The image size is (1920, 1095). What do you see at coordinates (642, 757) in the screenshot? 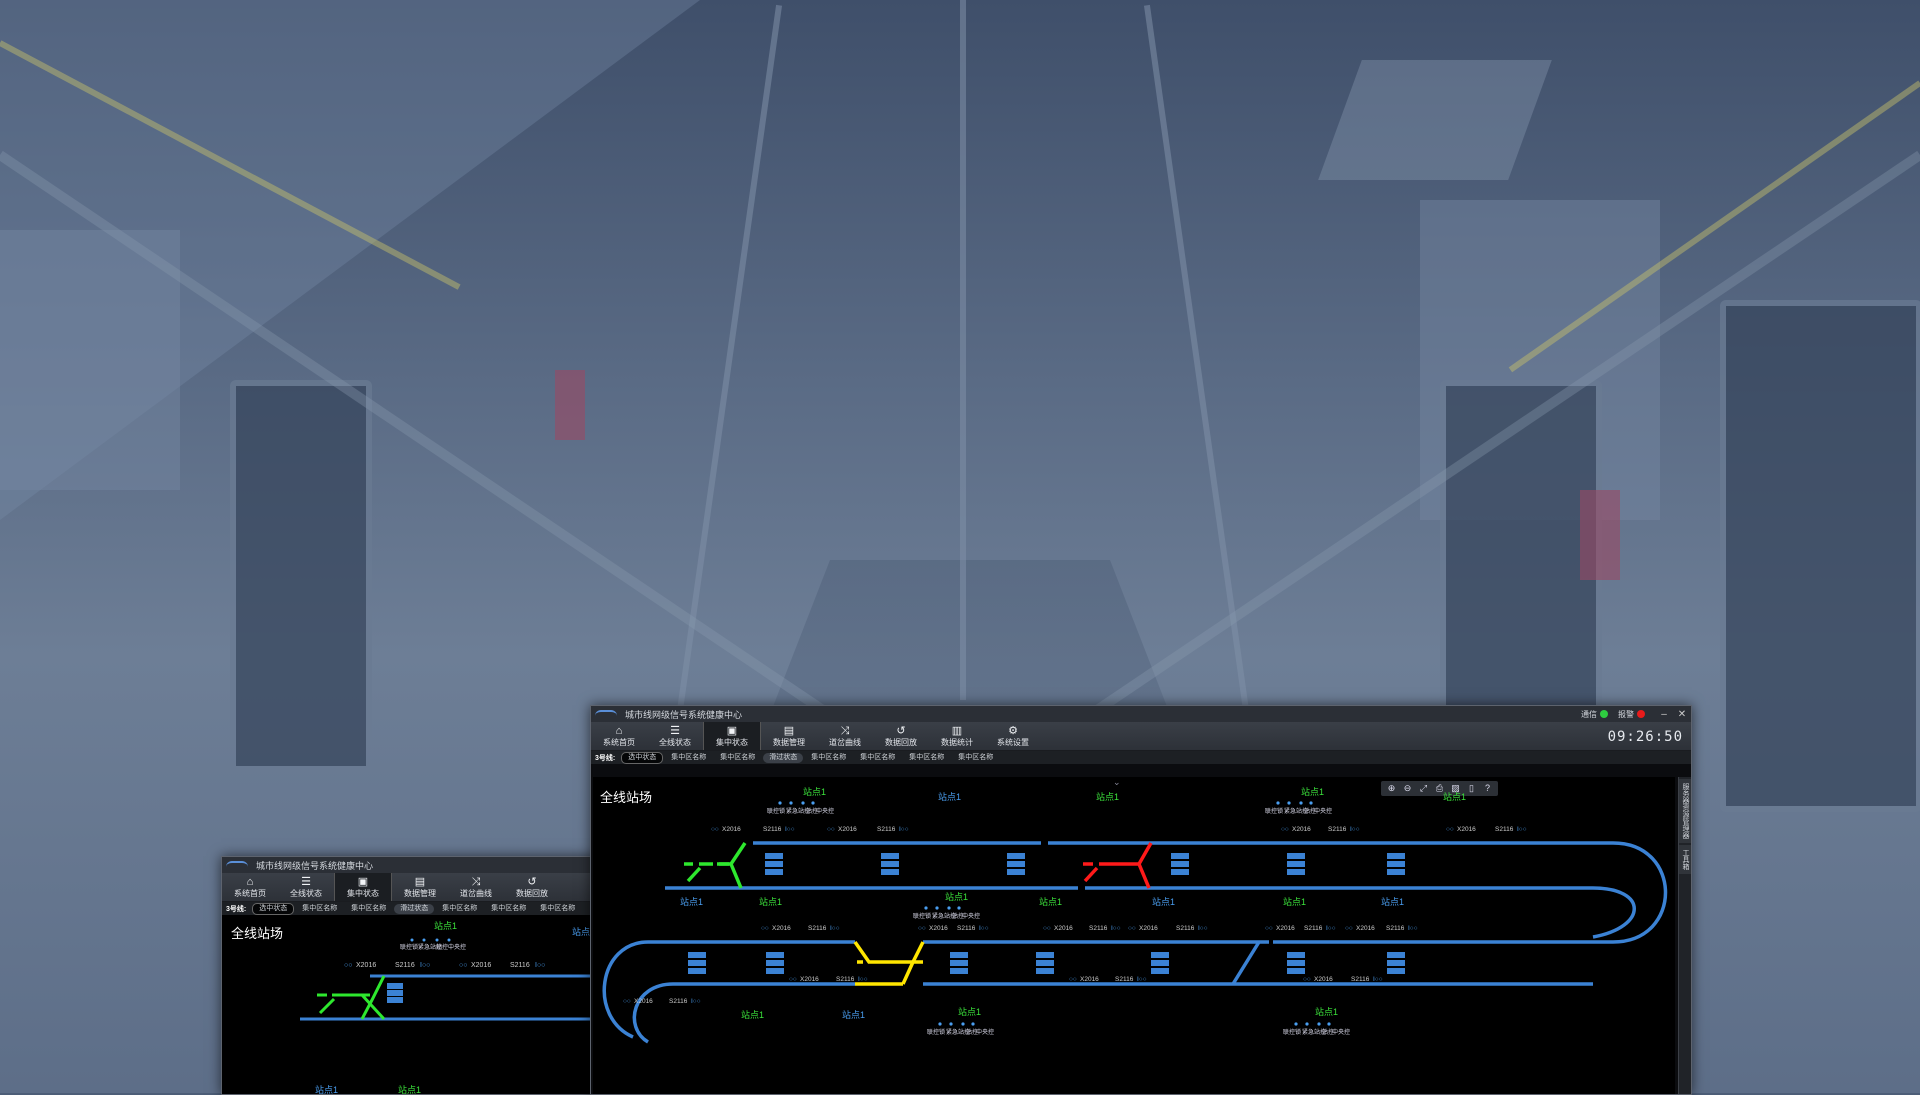
I see `subtab-selected: 选中状态` at bounding box center [642, 757].